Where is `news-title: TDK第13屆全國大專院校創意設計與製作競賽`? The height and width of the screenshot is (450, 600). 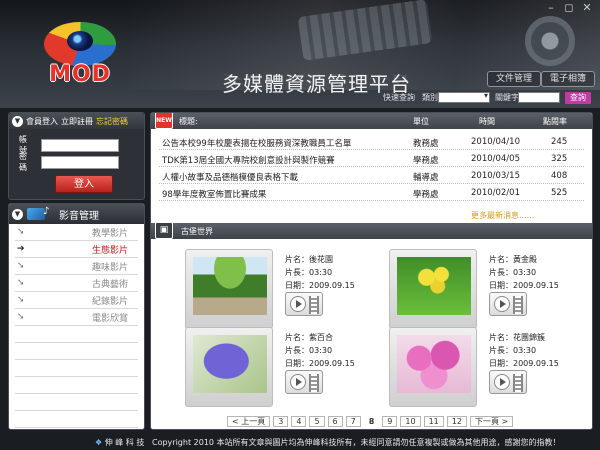 news-title: TDK第13屆全國大專院校創意設計與製作競賽 is located at coordinates (248, 160).